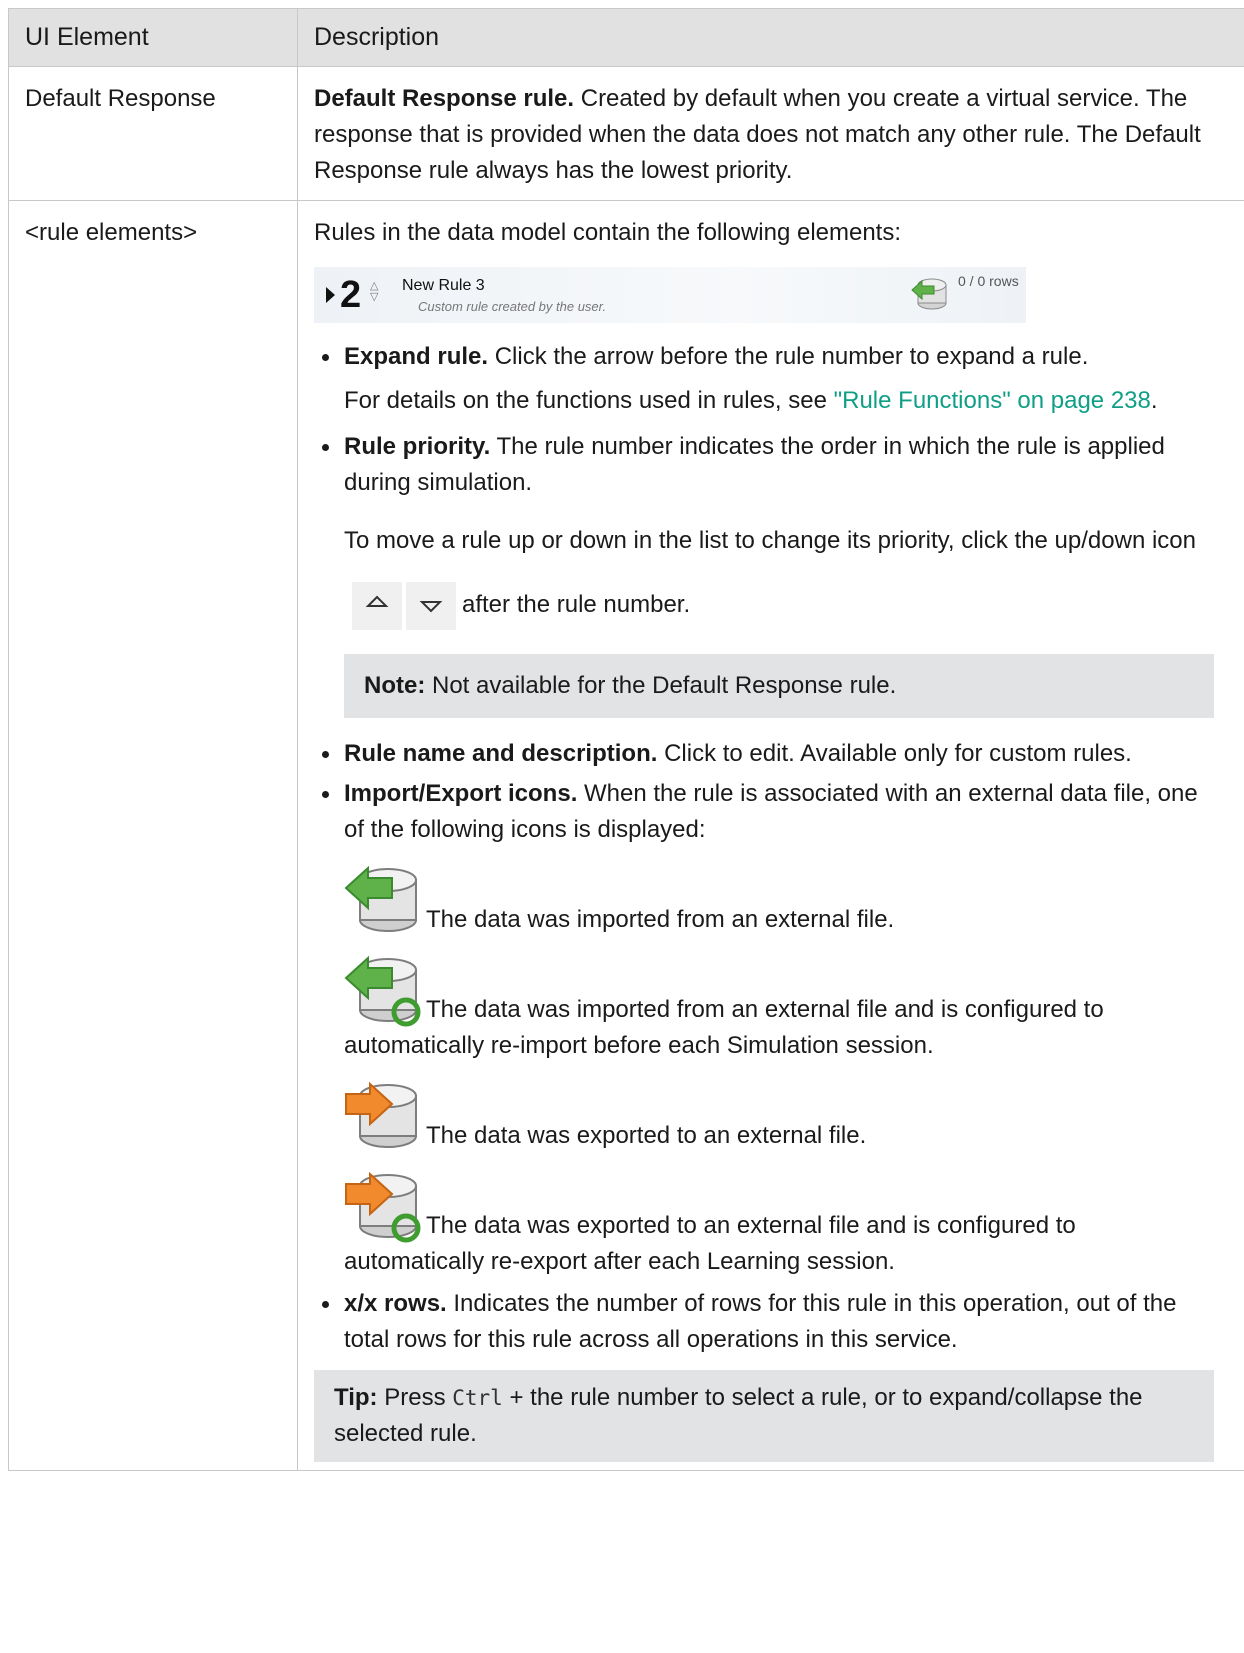  I want to click on updown-buttons, so click(406, 606).